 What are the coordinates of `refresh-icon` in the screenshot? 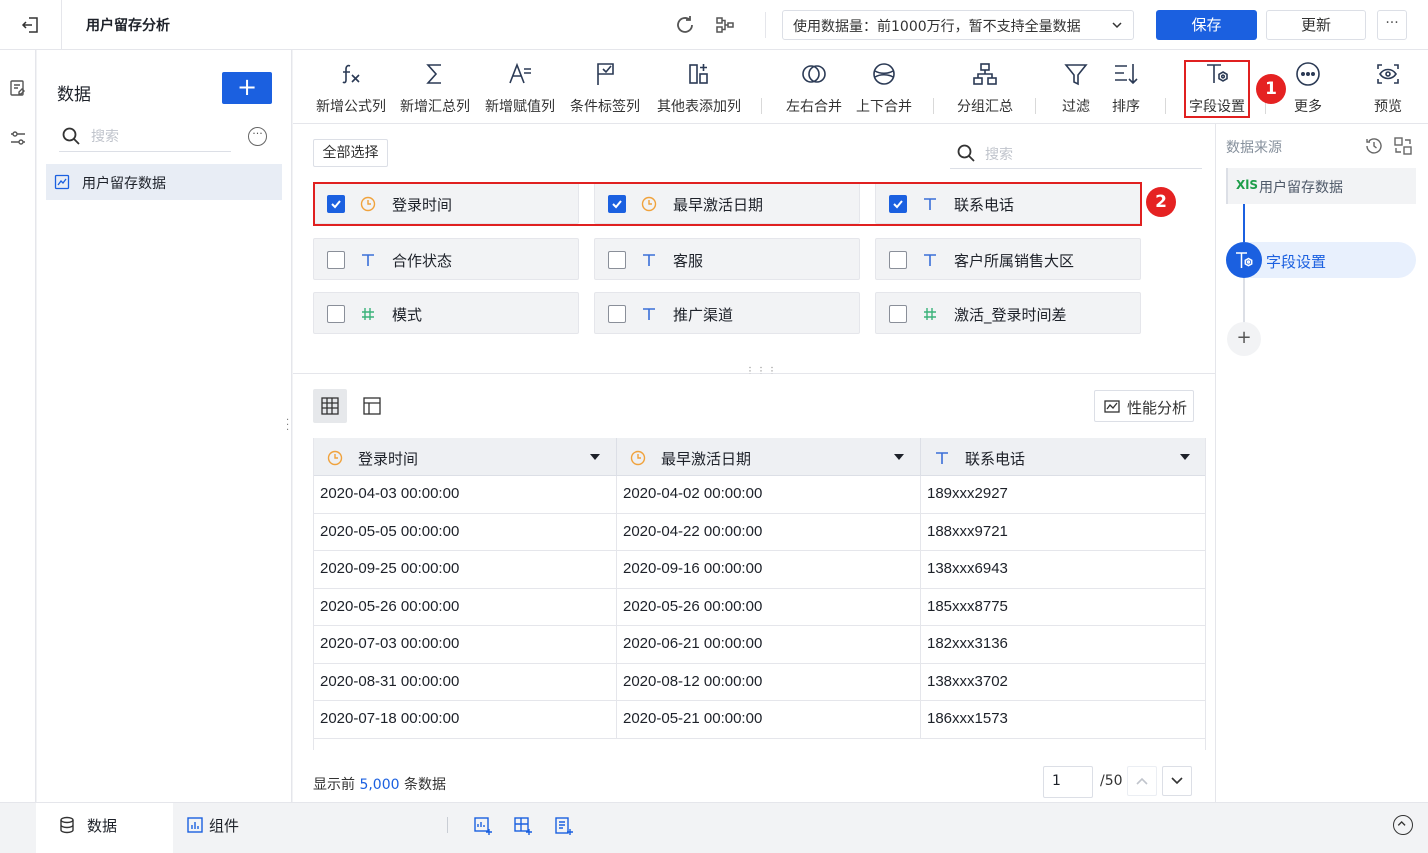 It's located at (685, 25).